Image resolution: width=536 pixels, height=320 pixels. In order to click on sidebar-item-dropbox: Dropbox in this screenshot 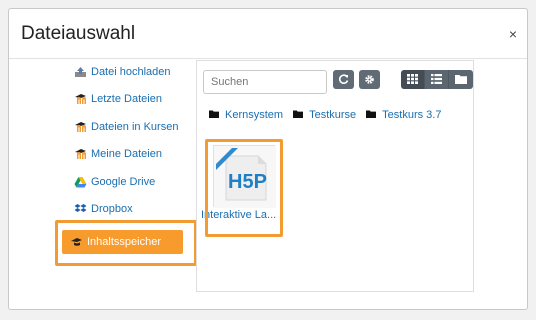, I will do `click(123, 210)`.